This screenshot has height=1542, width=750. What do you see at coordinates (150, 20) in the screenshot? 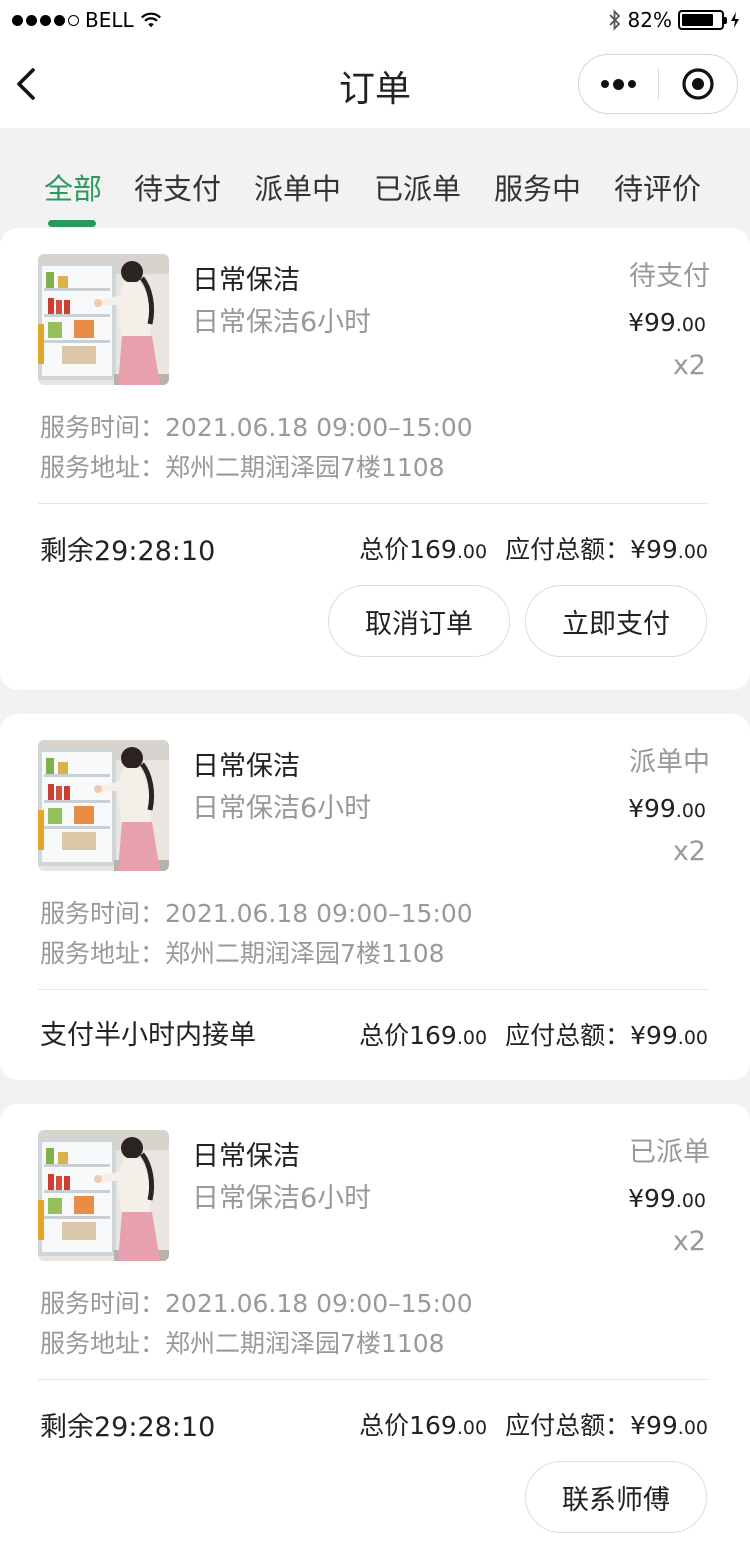
I see `wifi-icon` at bounding box center [150, 20].